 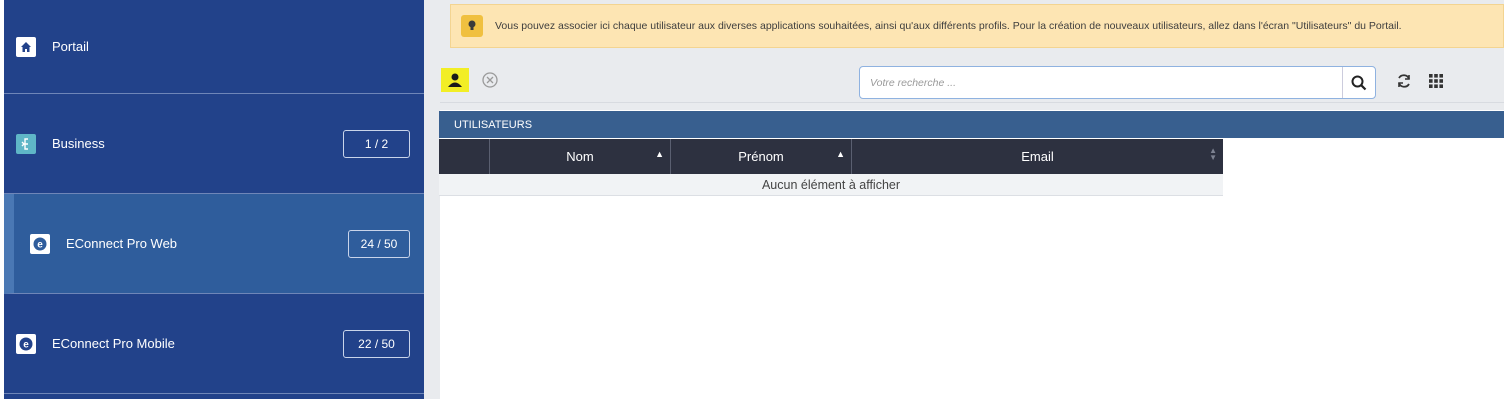 I want to click on sidebar-item-label: Business, so click(x=78, y=143).